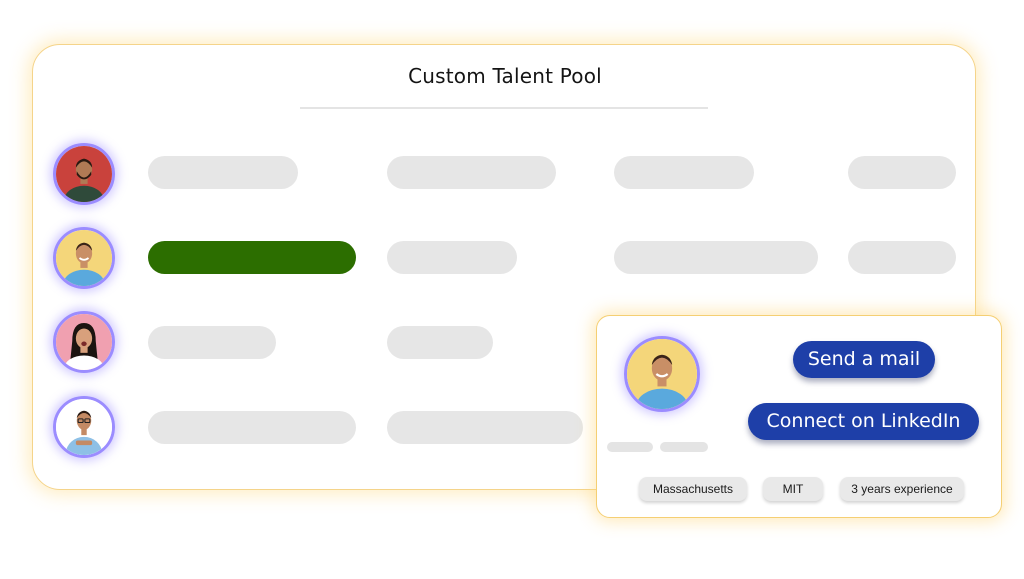  What do you see at coordinates (504, 108) in the screenshot?
I see `title-divider` at bounding box center [504, 108].